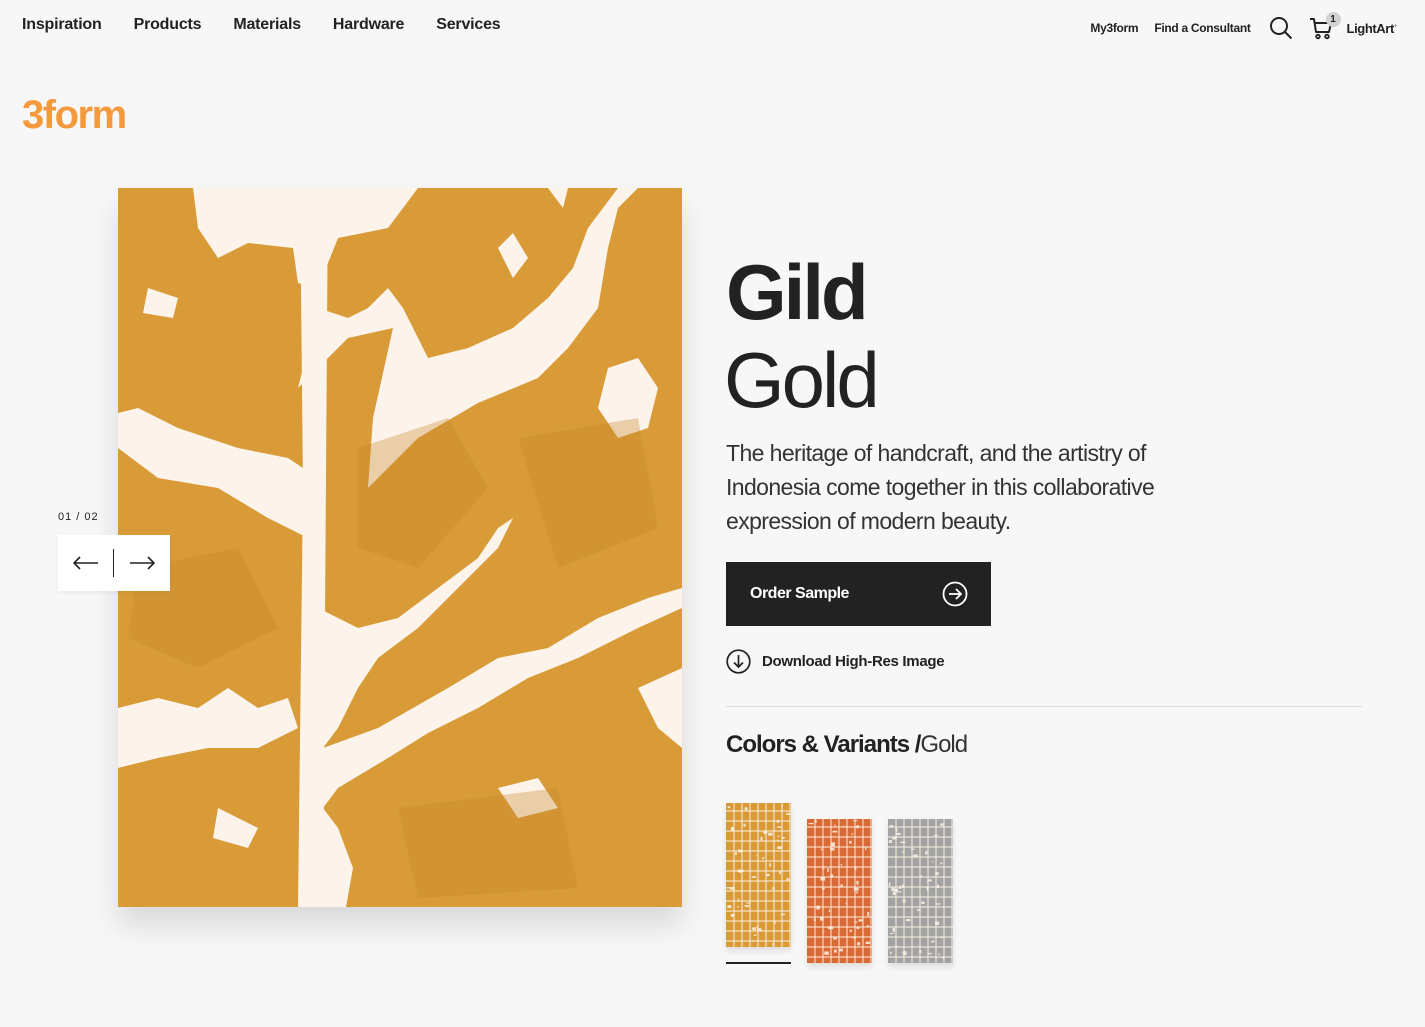  I want to click on lightart-link: LightArt+, so click(1372, 28).